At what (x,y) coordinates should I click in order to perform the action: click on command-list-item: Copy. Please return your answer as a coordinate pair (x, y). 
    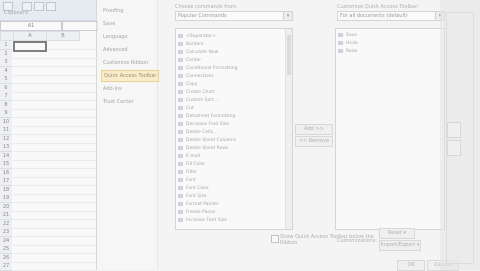
    Looking at the image, I should click on (187, 84).